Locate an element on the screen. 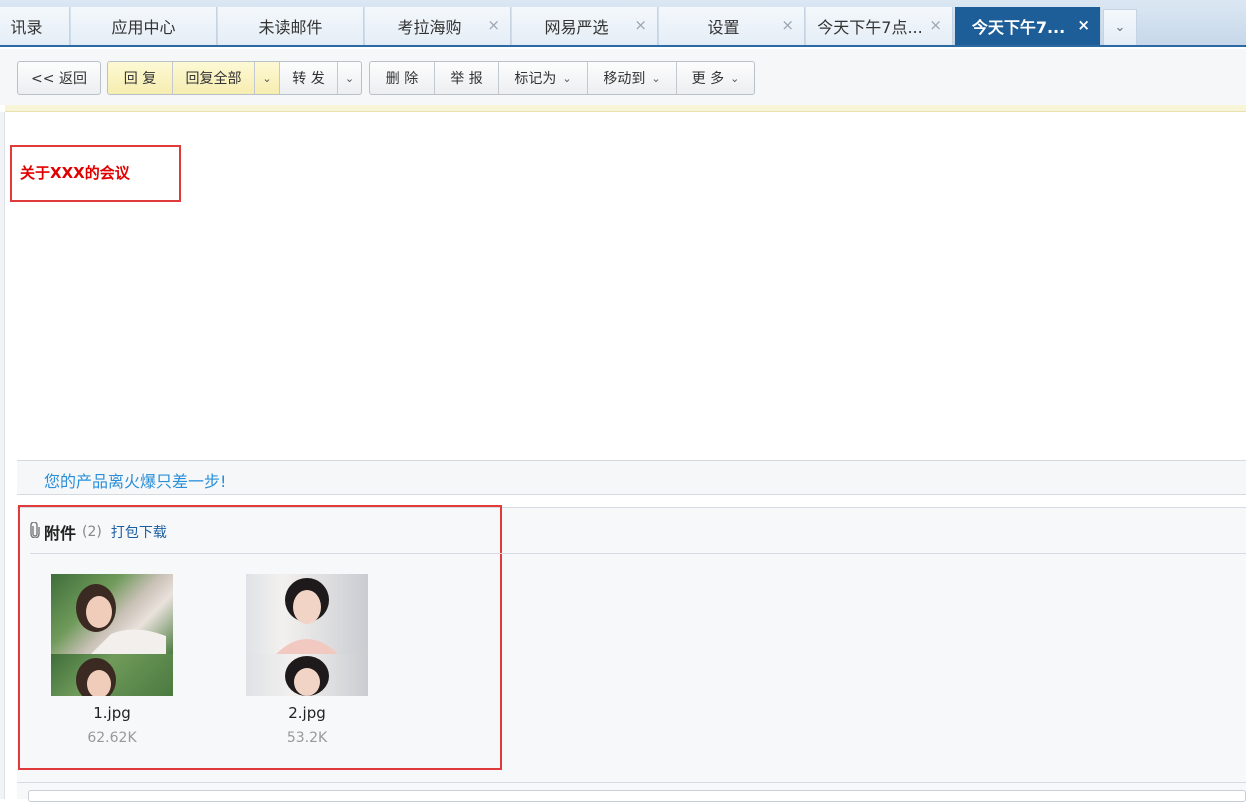  tab-yanxuan: 网易严选 × is located at coordinates (585, 26).